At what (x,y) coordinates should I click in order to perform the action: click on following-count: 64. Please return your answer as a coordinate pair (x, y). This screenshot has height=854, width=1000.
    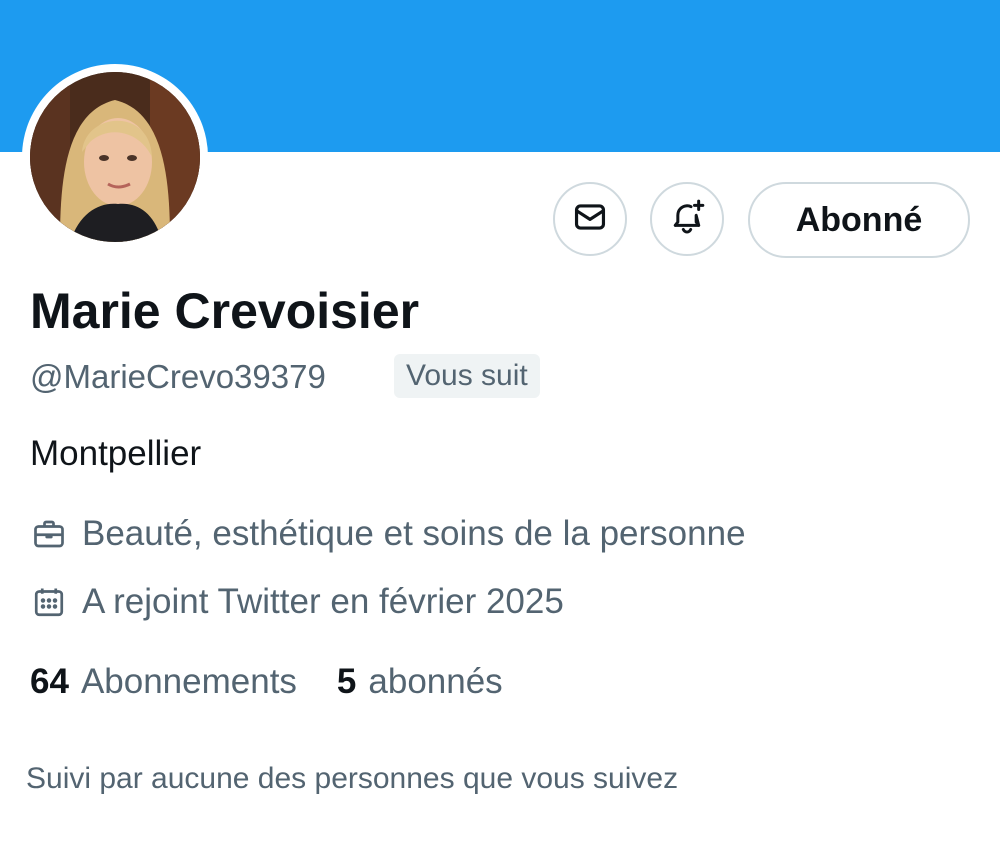
    Looking at the image, I should click on (49, 681).